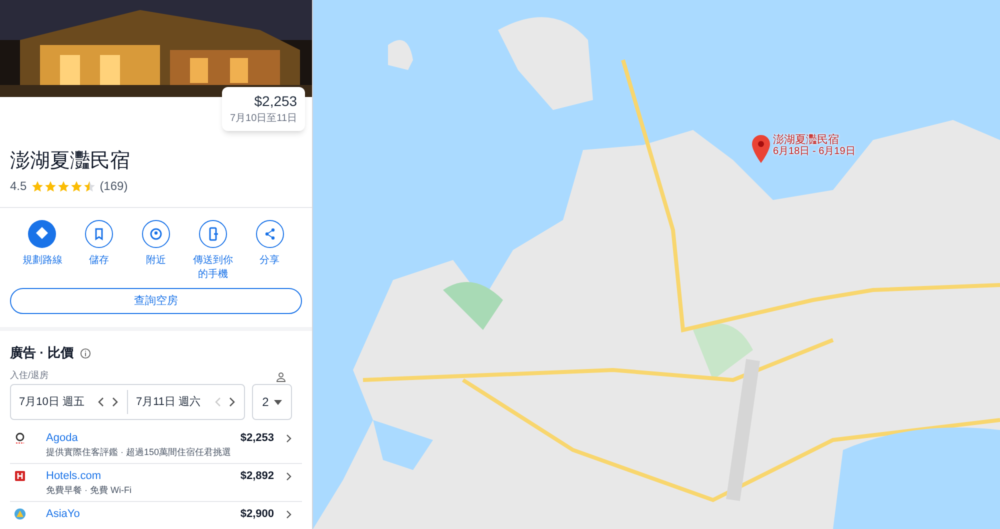  Describe the element at coordinates (85, 353) in the screenshot. I see `info-icon` at that location.